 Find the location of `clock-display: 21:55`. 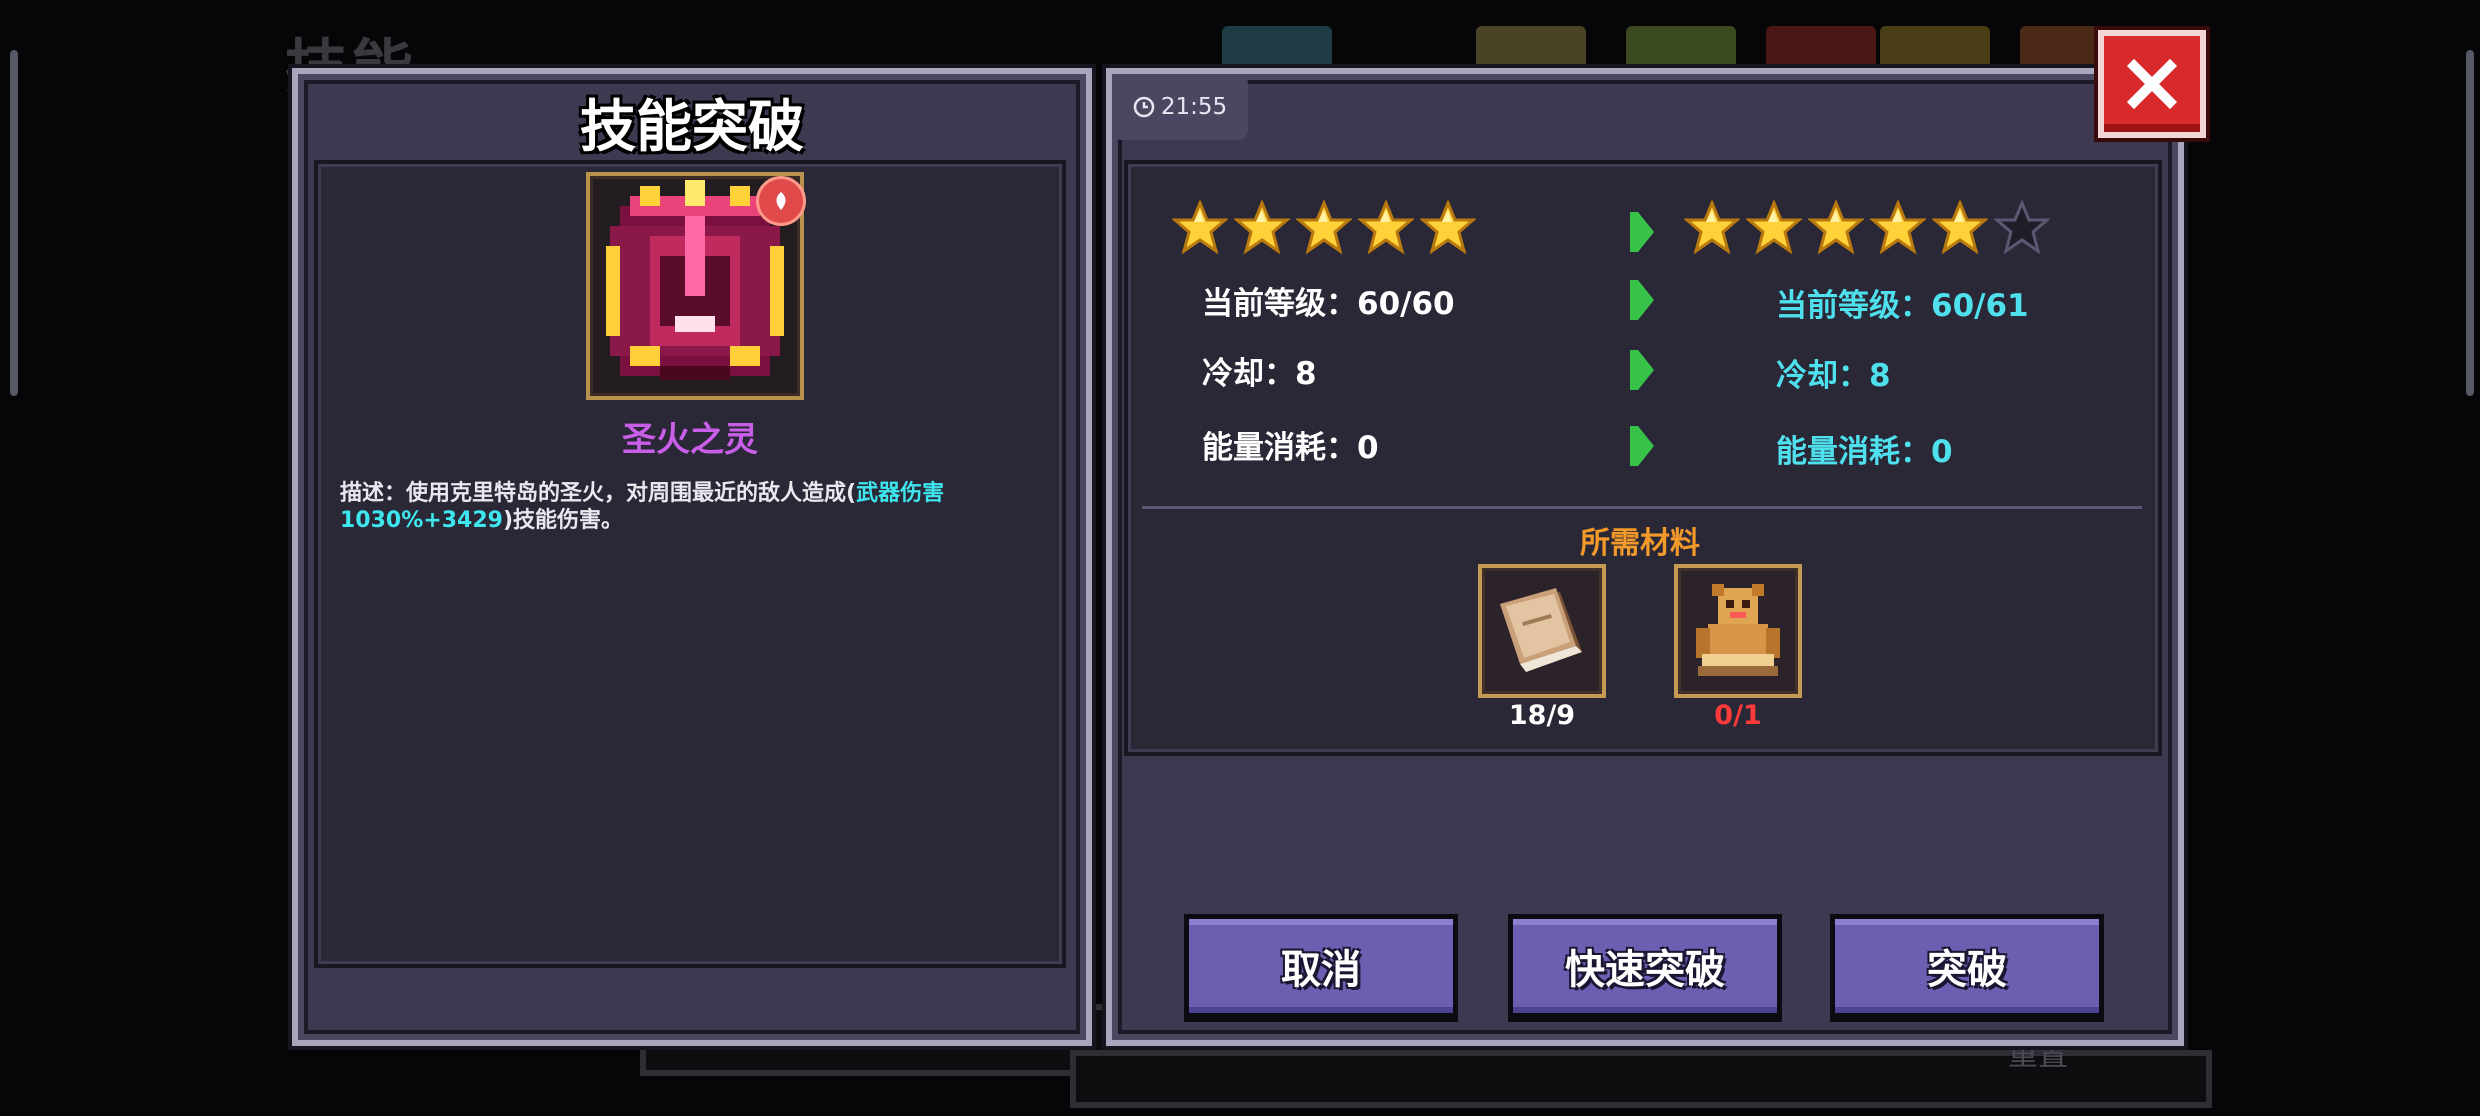

clock-display: 21:55 is located at coordinates (1180, 107).